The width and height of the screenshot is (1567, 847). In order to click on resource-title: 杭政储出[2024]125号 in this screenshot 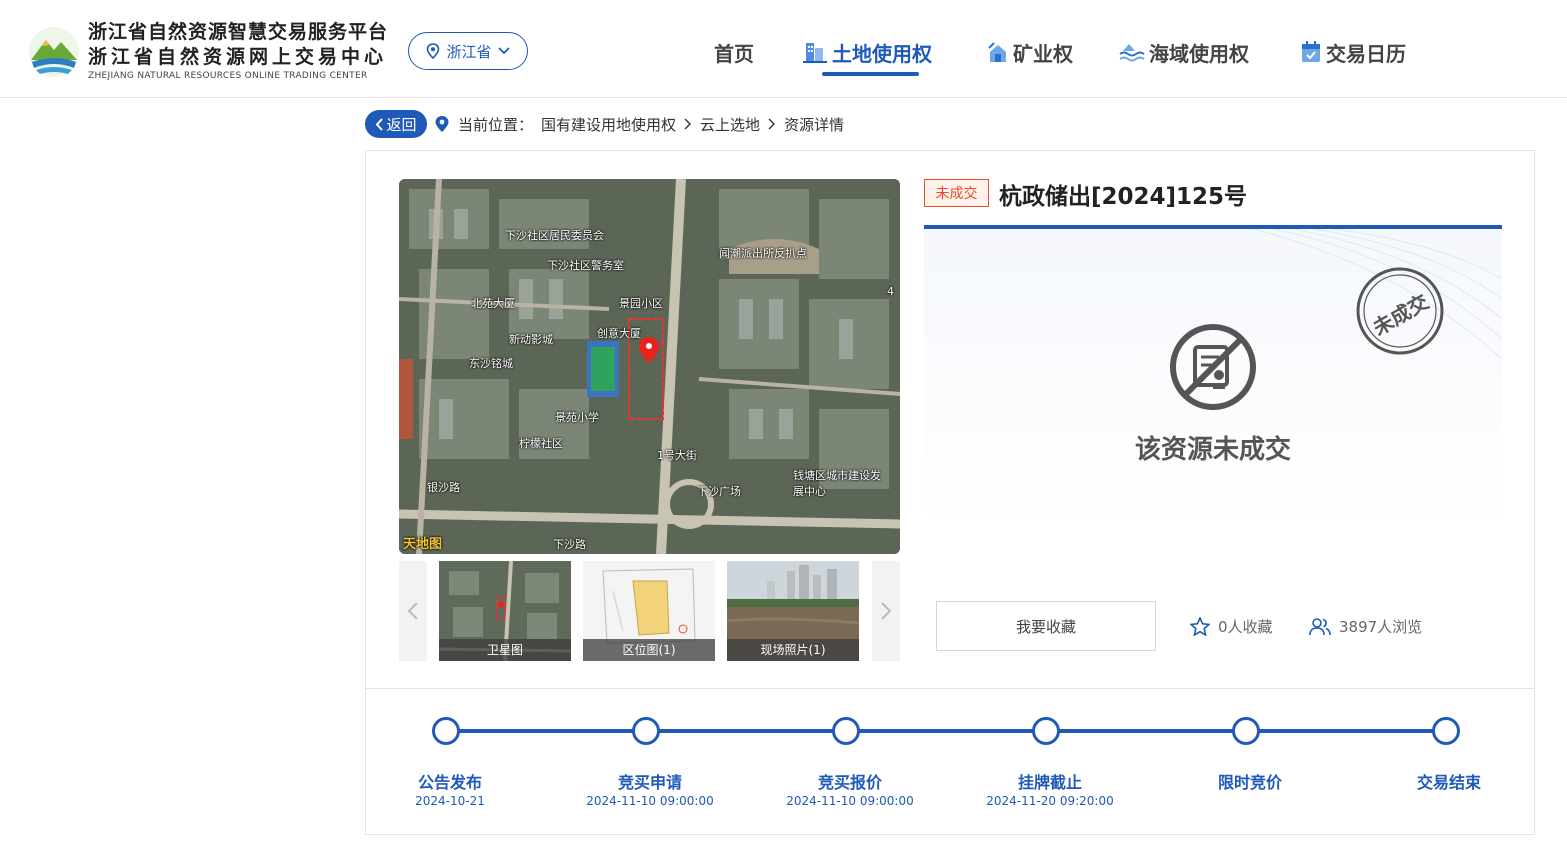, I will do `click(1123, 197)`.